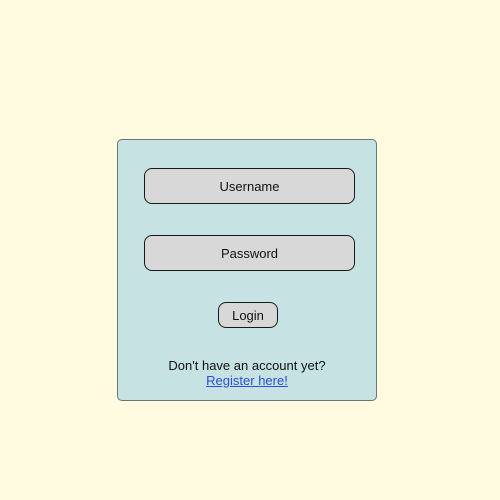  Describe the element at coordinates (248, 315) in the screenshot. I see `login-button: Login` at that location.